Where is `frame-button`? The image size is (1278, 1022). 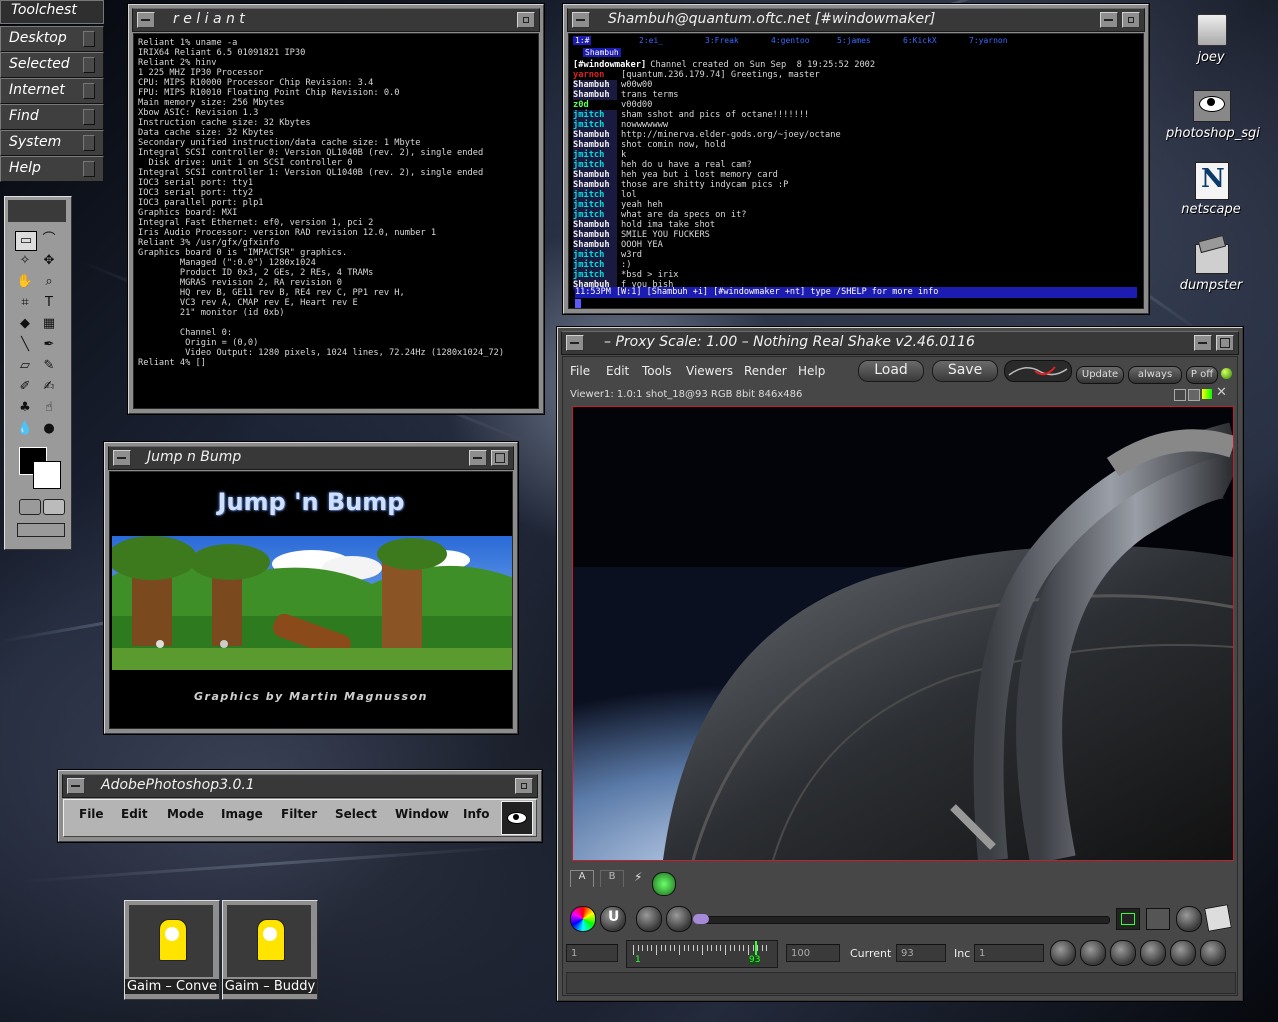
frame-button is located at coordinates (1128, 919).